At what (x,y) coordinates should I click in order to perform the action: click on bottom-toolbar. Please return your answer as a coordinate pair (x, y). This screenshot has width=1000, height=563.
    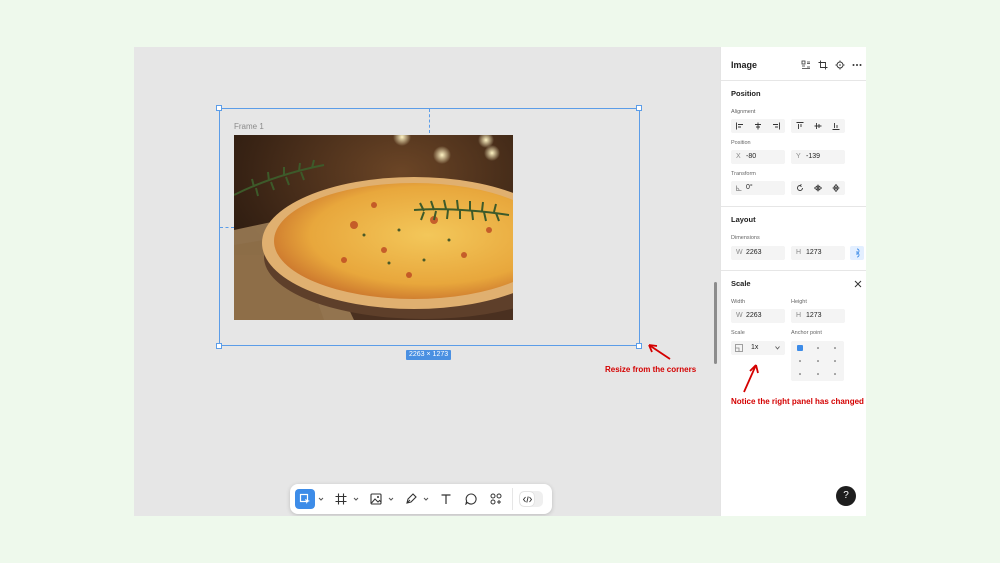
    Looking at the image, I should click on (421, 499).